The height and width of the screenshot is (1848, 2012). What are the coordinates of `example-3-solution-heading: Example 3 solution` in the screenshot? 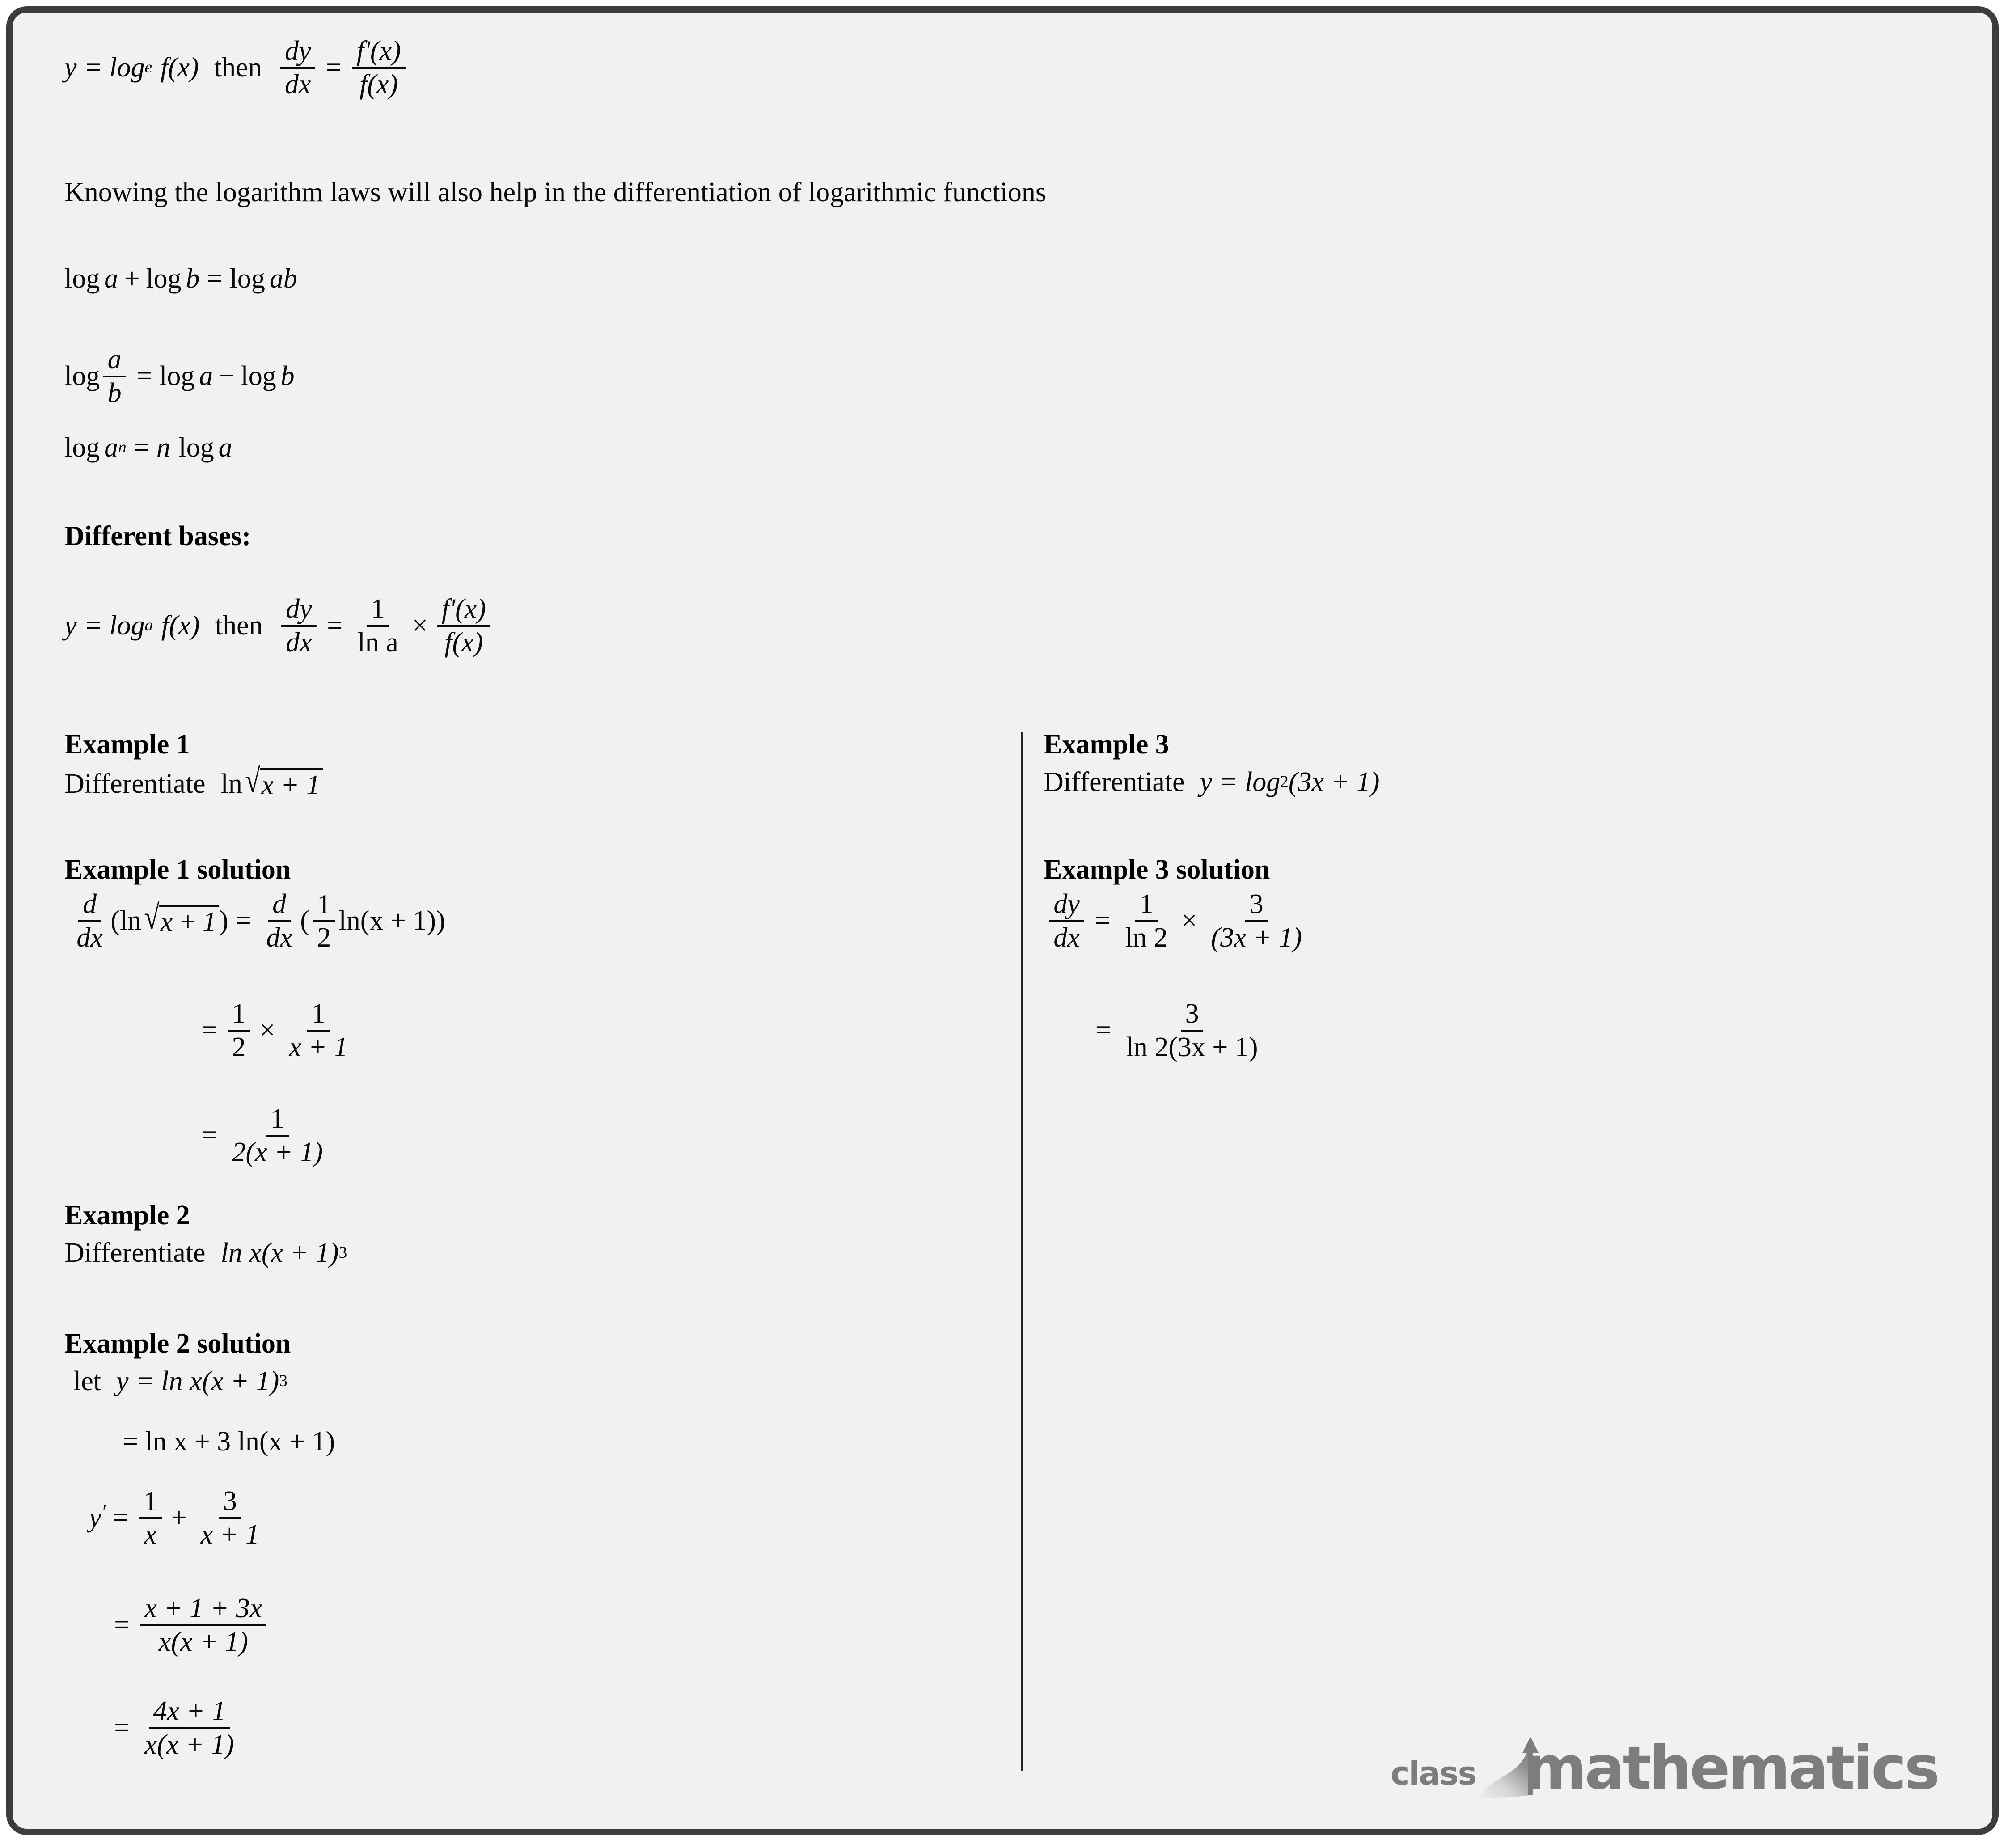 It's located at (1157, 869).